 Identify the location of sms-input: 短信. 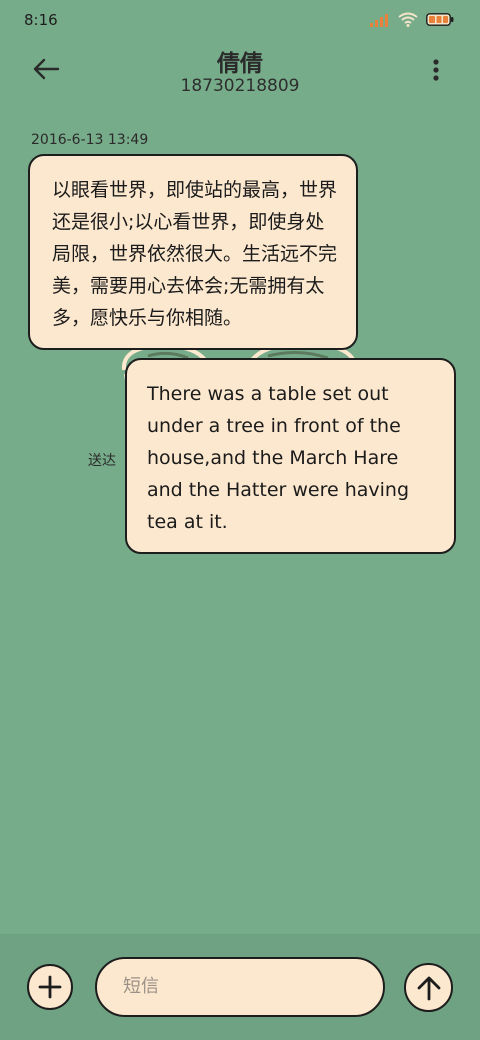
(240, 987).